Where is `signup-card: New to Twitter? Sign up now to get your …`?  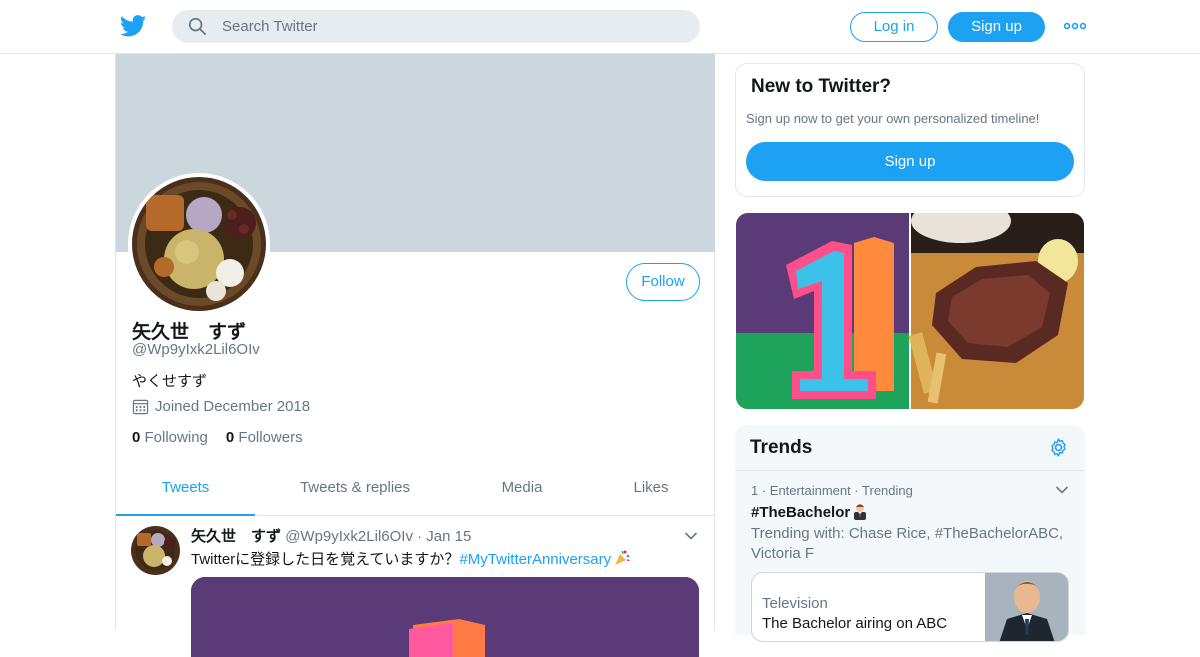
signup-card: New to Twitter? Sign up now to get your … is located at coordinates (910, 130).